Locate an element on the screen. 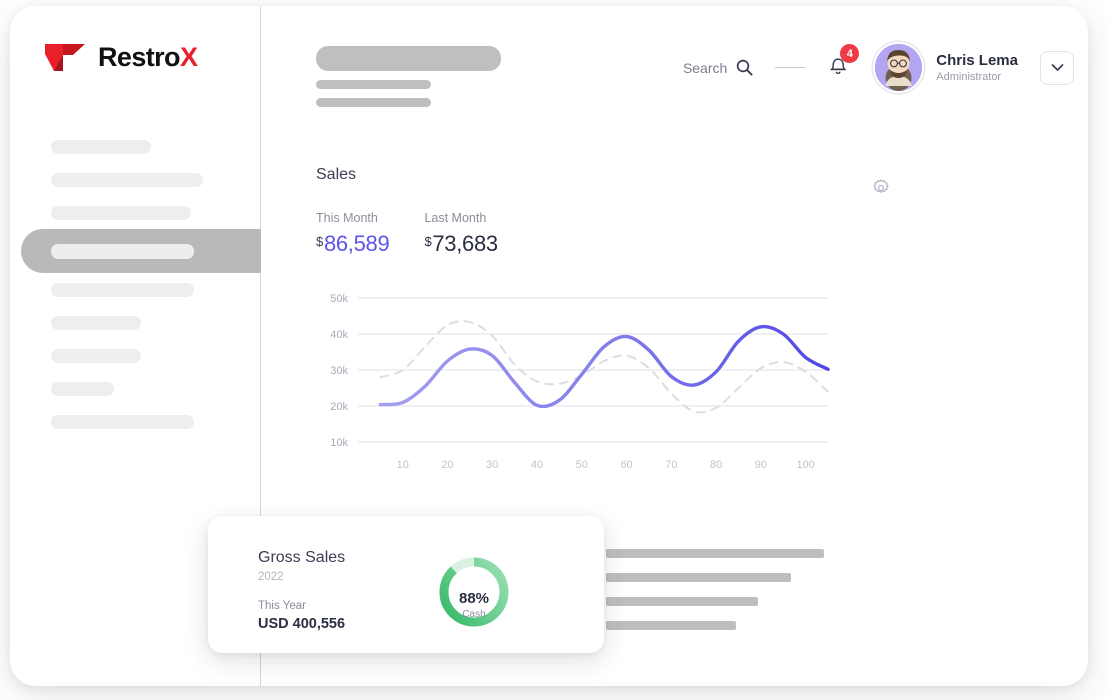  gross-sales-year: 2022 is located at coordinates (271, 577).